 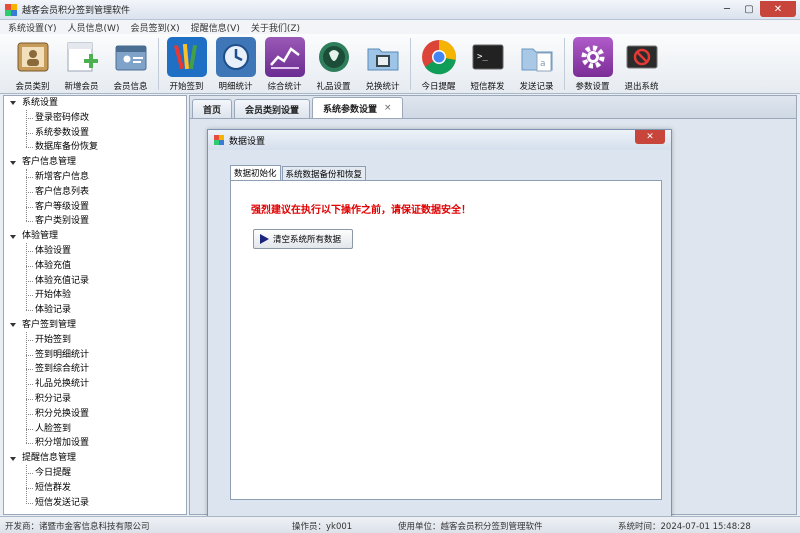 What do you see at coordinates (11, 9) in the screenshot?
I see `app-logo-icon` at bounding box center [11, 9].